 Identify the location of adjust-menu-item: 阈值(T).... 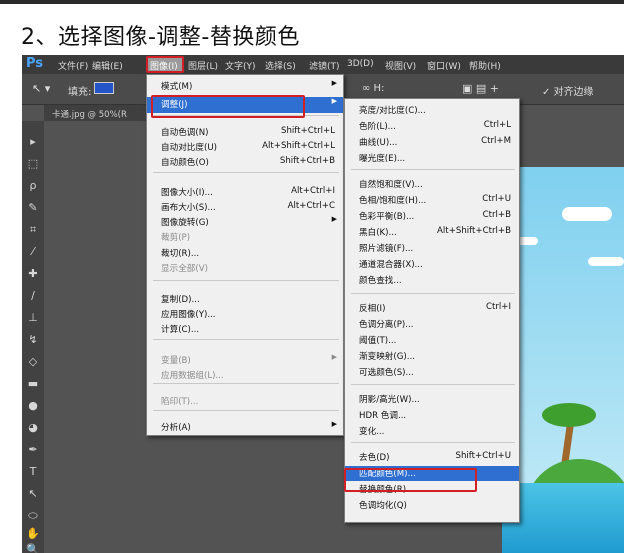
(432, 339).